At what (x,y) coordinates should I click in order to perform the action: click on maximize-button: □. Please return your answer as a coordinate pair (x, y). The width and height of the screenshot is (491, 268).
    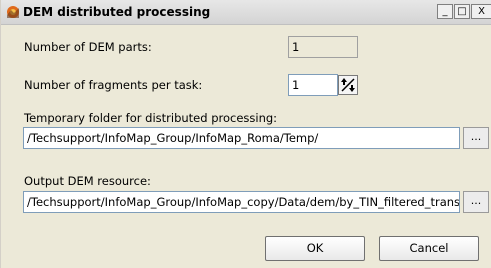
    Looking at the image, I should click on (462, 11).